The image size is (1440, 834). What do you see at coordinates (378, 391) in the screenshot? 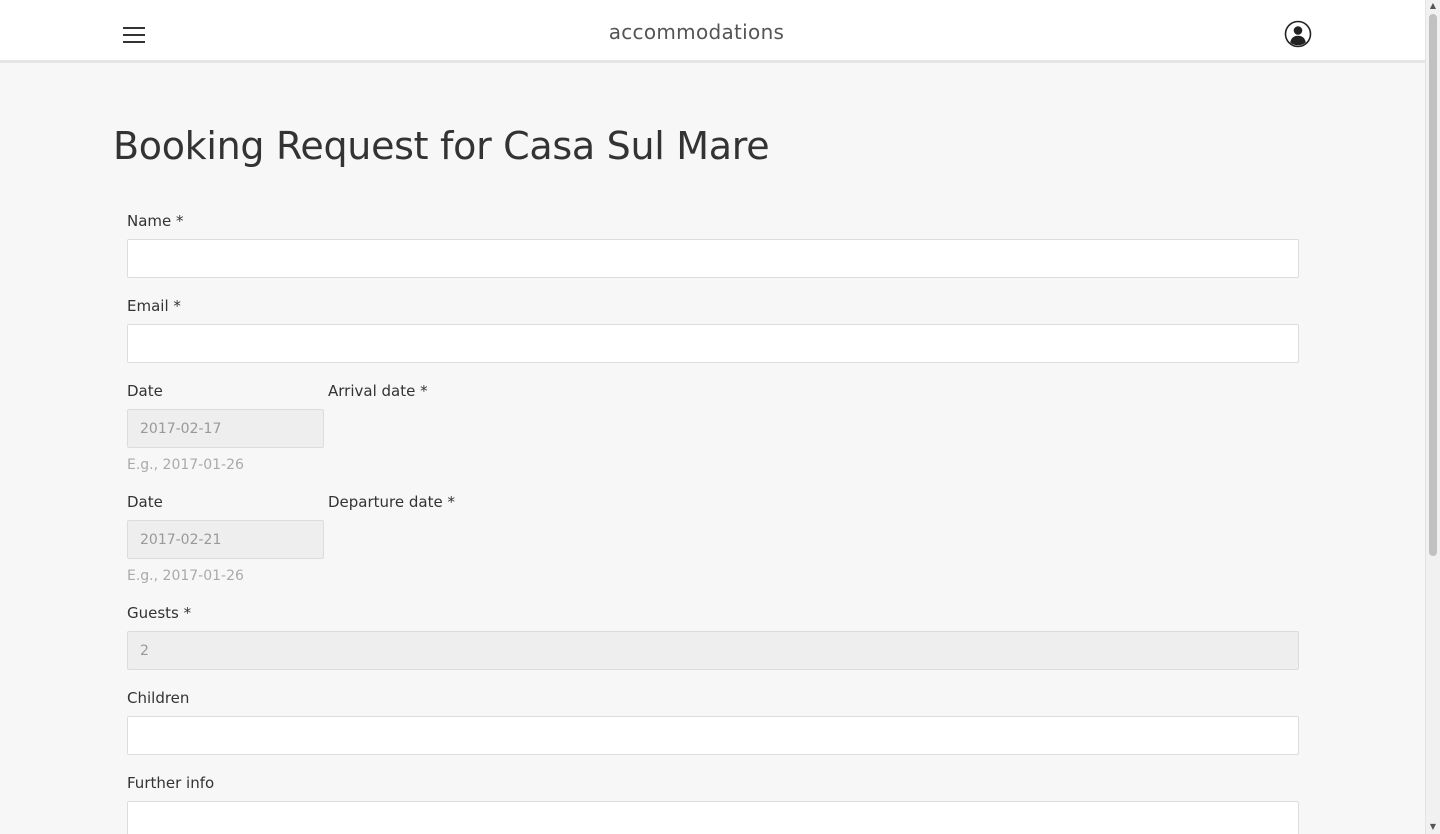
I see `arrival-date-label: Arrival date *` at bounding box center [378, 391].